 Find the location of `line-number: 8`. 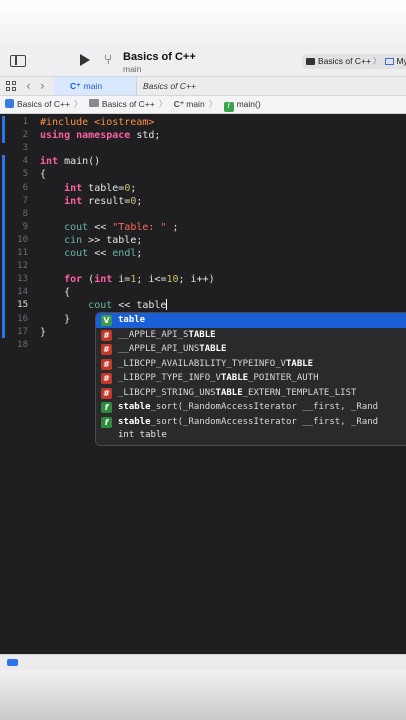

line-number: 8 is located at coordinates (25, 213).